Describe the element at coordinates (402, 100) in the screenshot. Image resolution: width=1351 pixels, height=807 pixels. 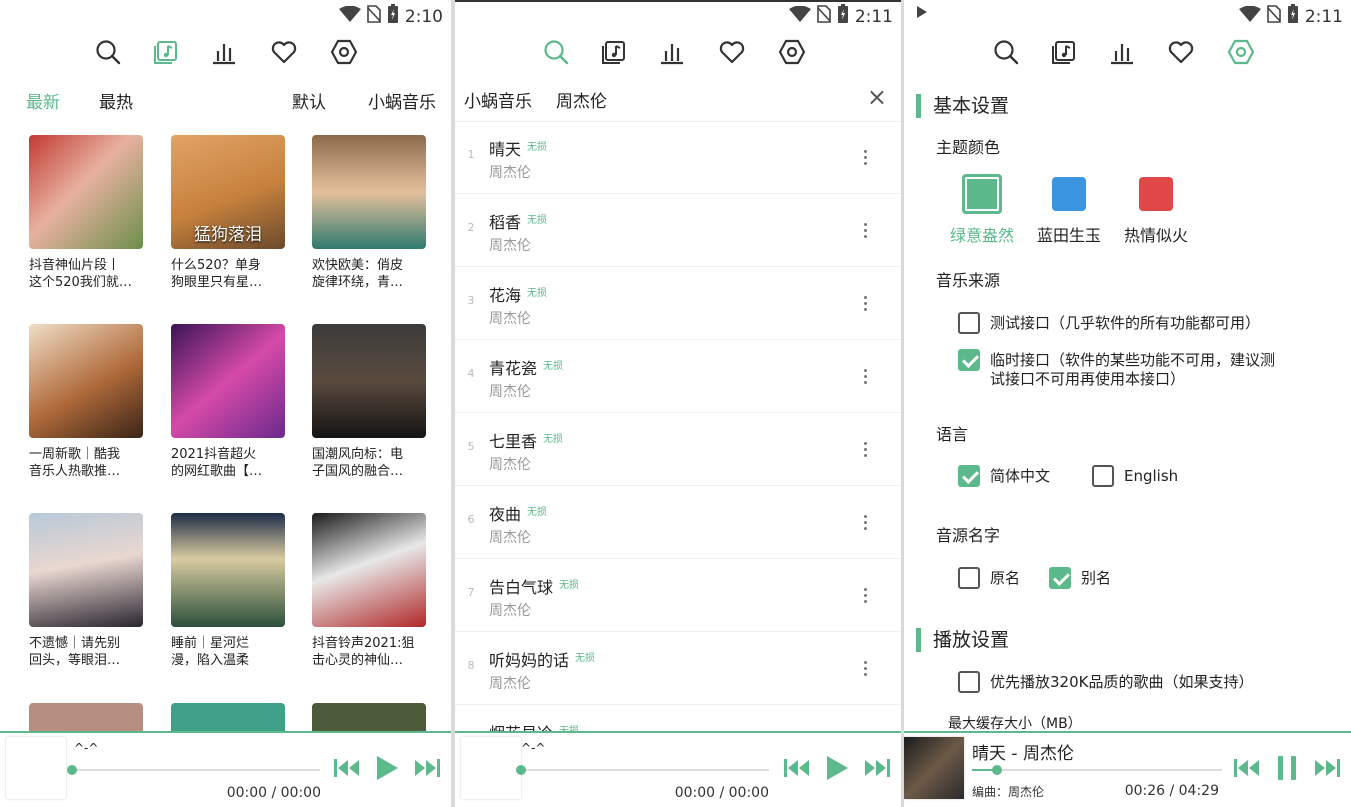
I see `source-selector: 小蜗音乐` at that location.